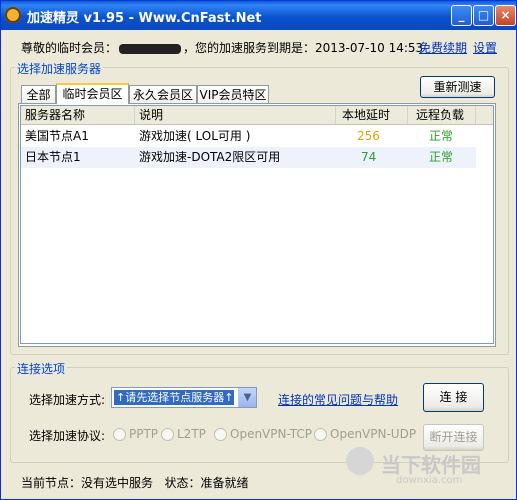  What do you see at coordinates (505, 15) in the screenshot?
I see `close-button: ×` at bounding box center [505, 15].